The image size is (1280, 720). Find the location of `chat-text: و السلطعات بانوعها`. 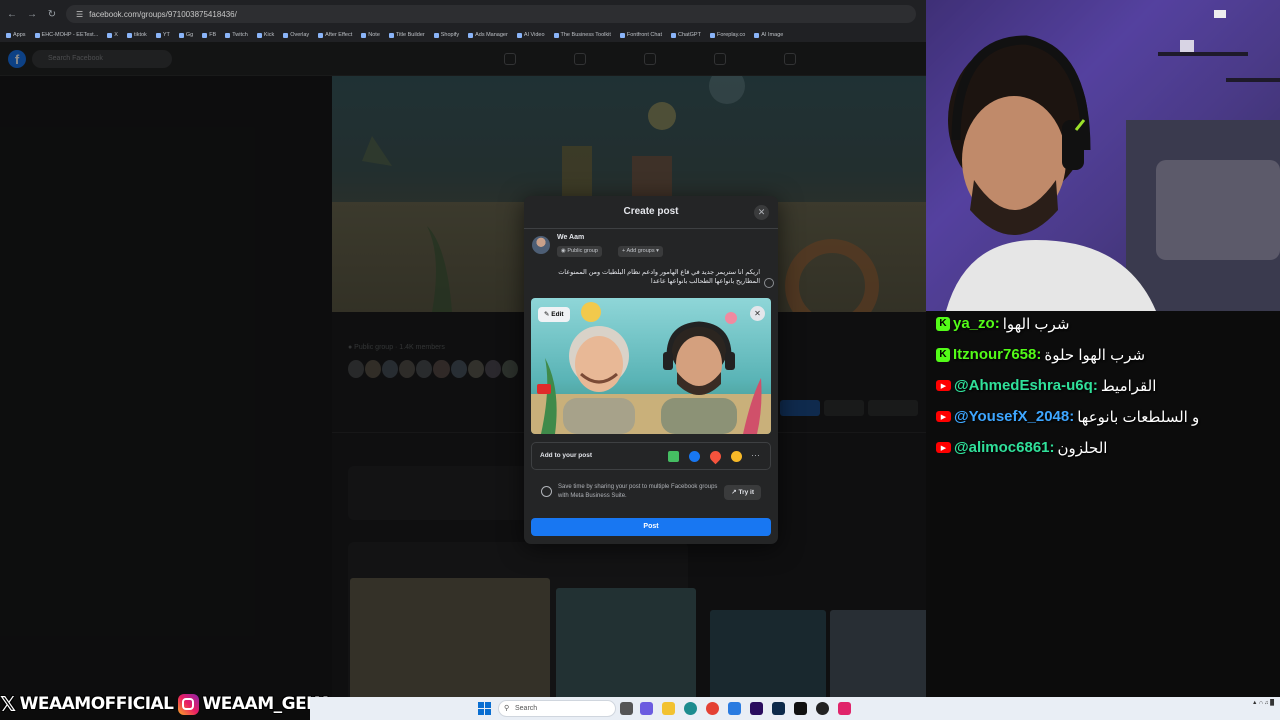

chat-text: و السلطعات بانوعها is located at coordinates (1138, 417).